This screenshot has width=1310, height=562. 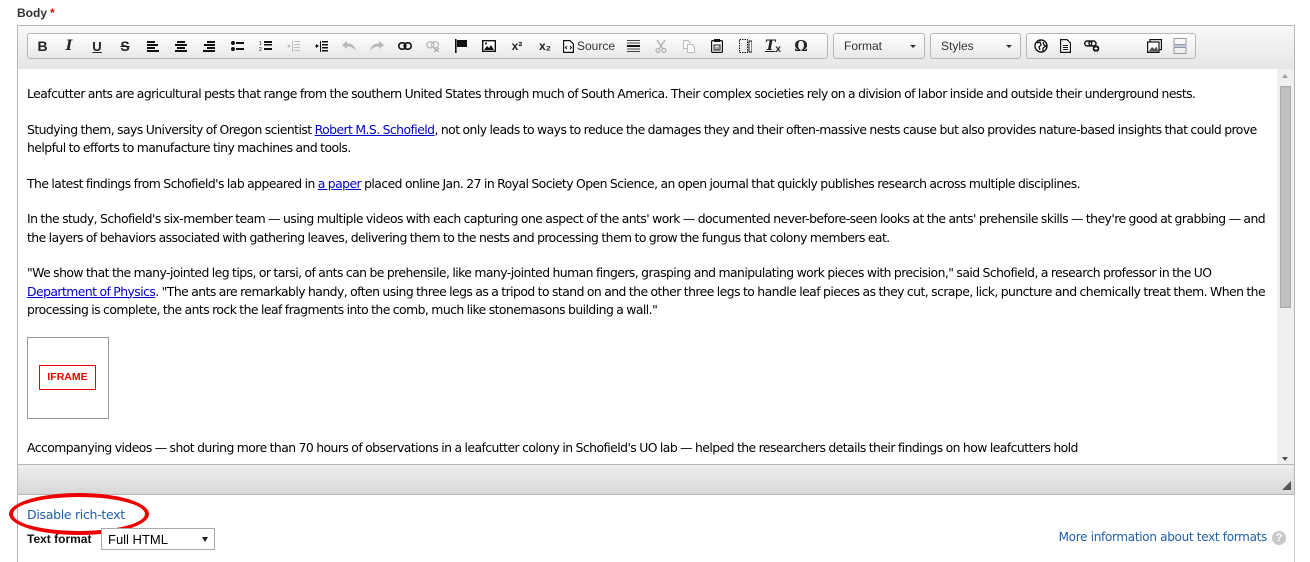 I want to click on document-icon, so click(x=1065, y=46).